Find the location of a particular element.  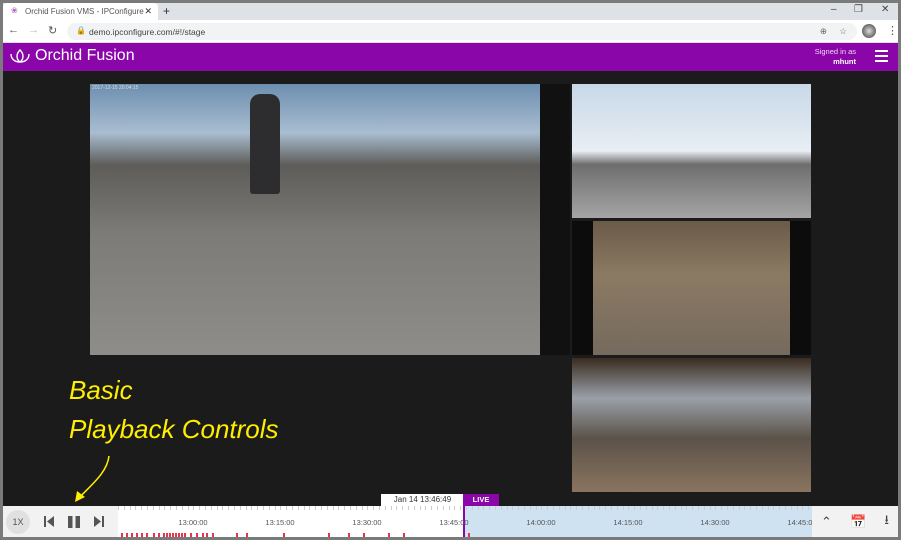

profile-avatar is located at coordinates (869, 31).